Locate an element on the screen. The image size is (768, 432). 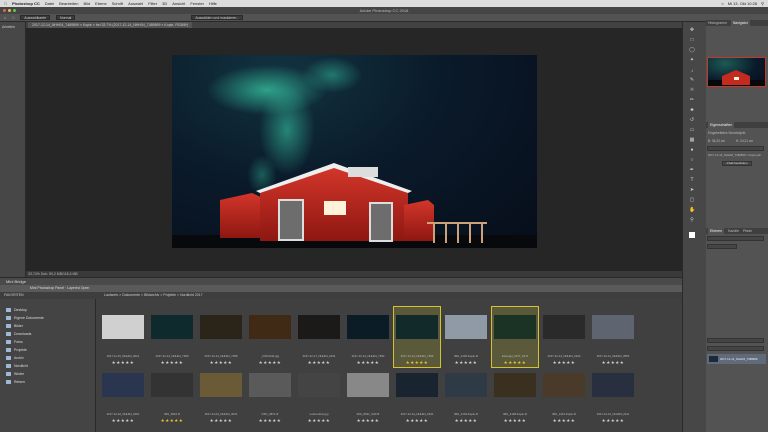
favorite-item: Desktop is located at coordinates (16, 310).